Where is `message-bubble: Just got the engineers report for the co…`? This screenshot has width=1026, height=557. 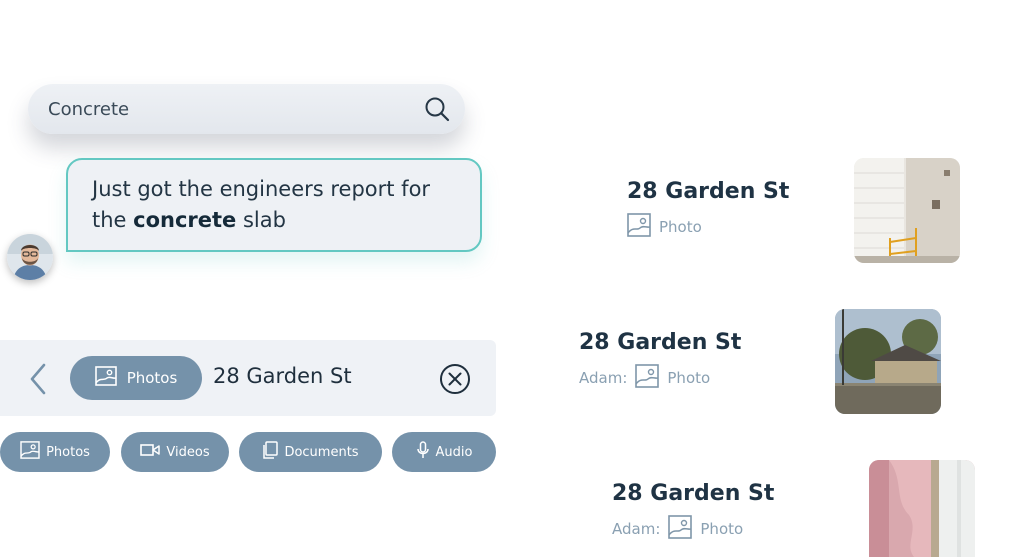 message-bubble: Just got the engineers report for the co… is located at coordinates (274, 205).